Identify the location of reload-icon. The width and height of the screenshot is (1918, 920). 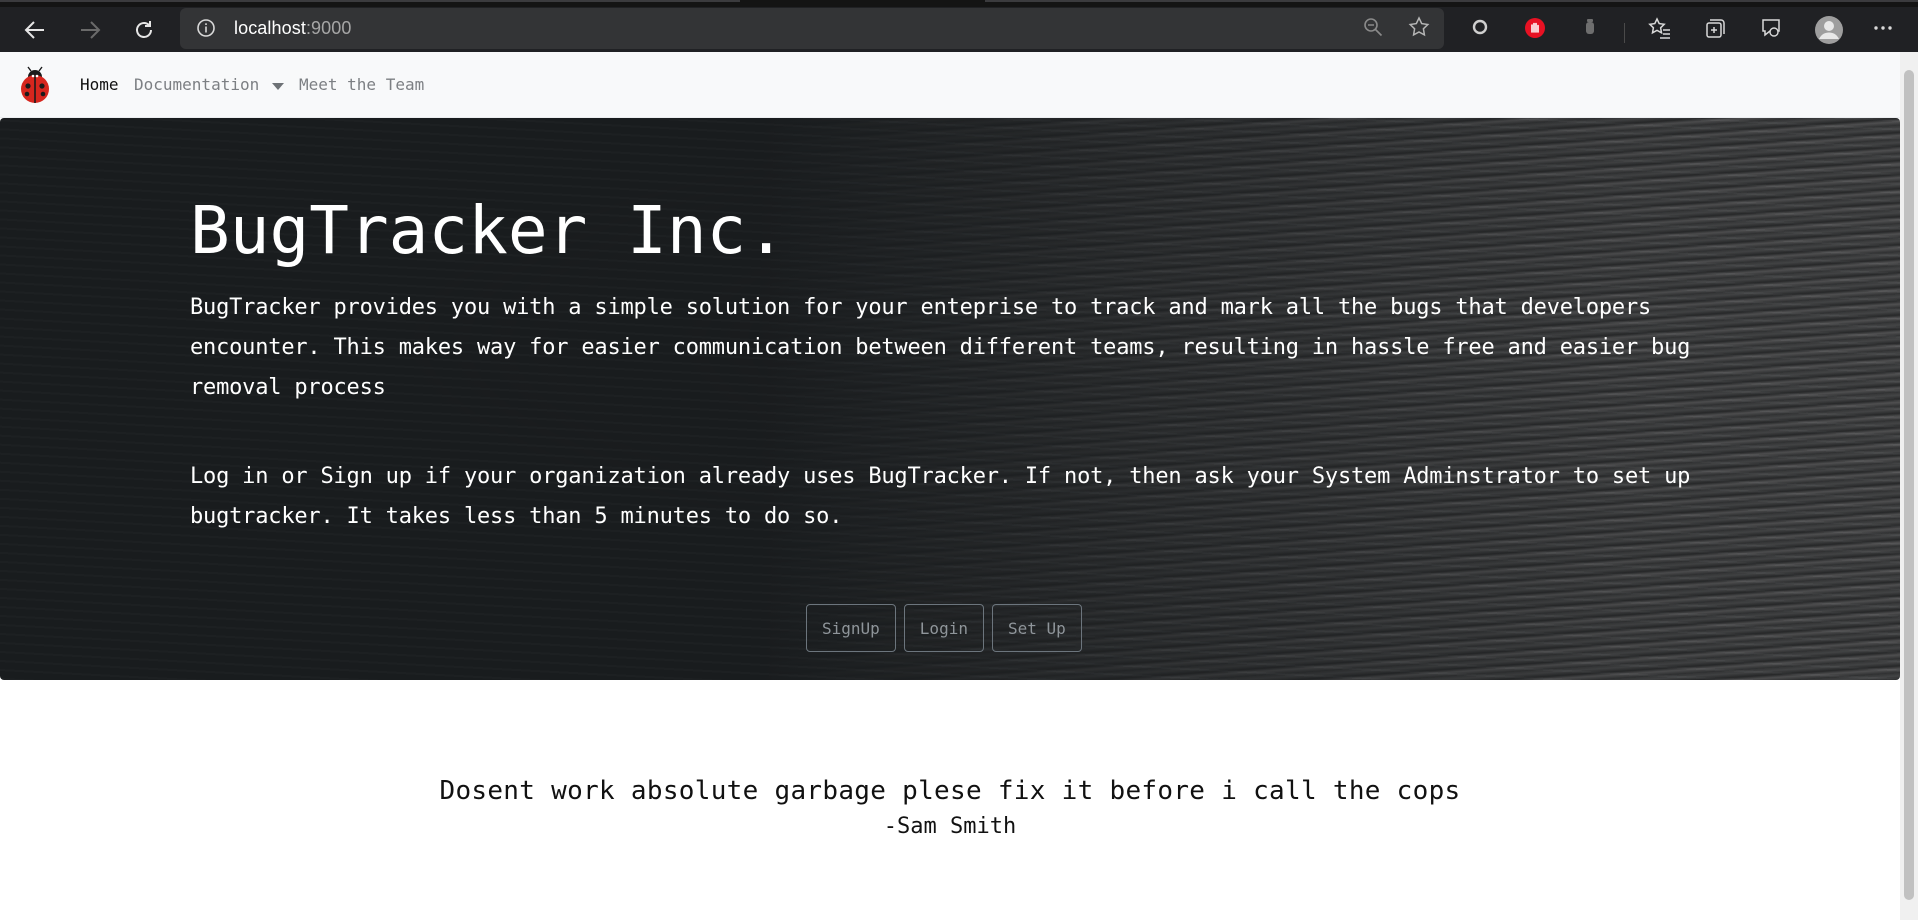
(144, 29).